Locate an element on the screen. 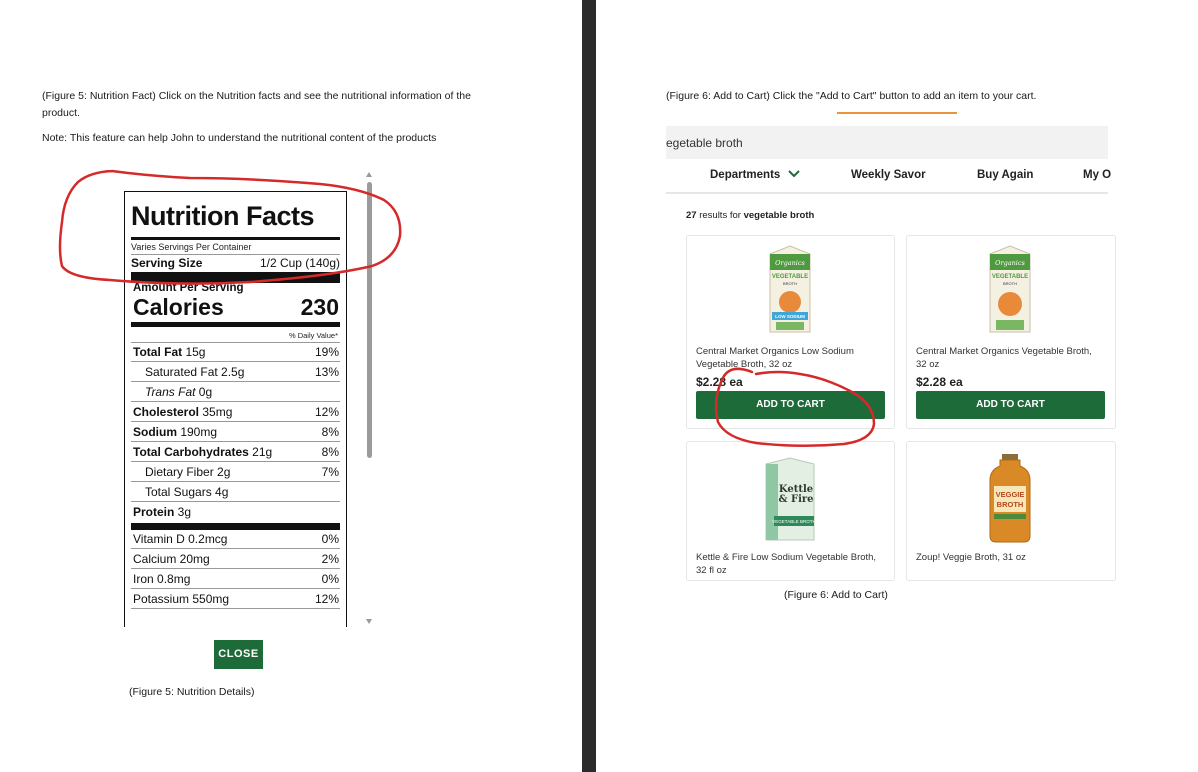 This screenshot has height=772, width=1198. nav-departments-label: Departments is located at coordinates (745, 175).